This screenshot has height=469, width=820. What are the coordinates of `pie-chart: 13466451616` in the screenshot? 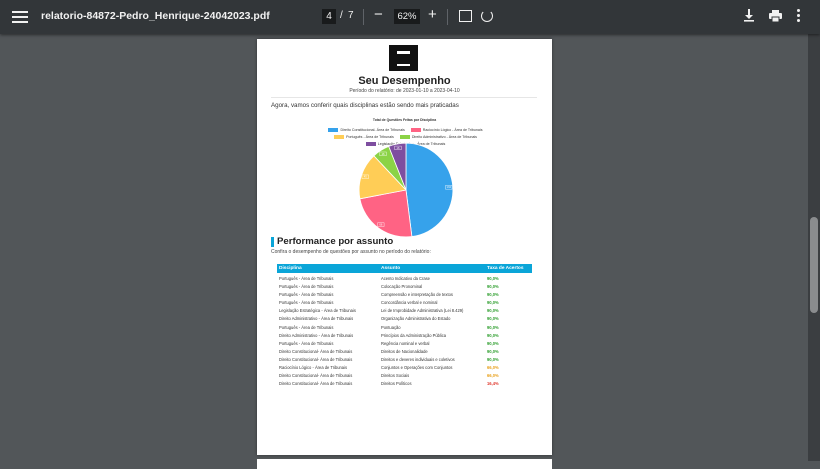 It's located at (406, 190).